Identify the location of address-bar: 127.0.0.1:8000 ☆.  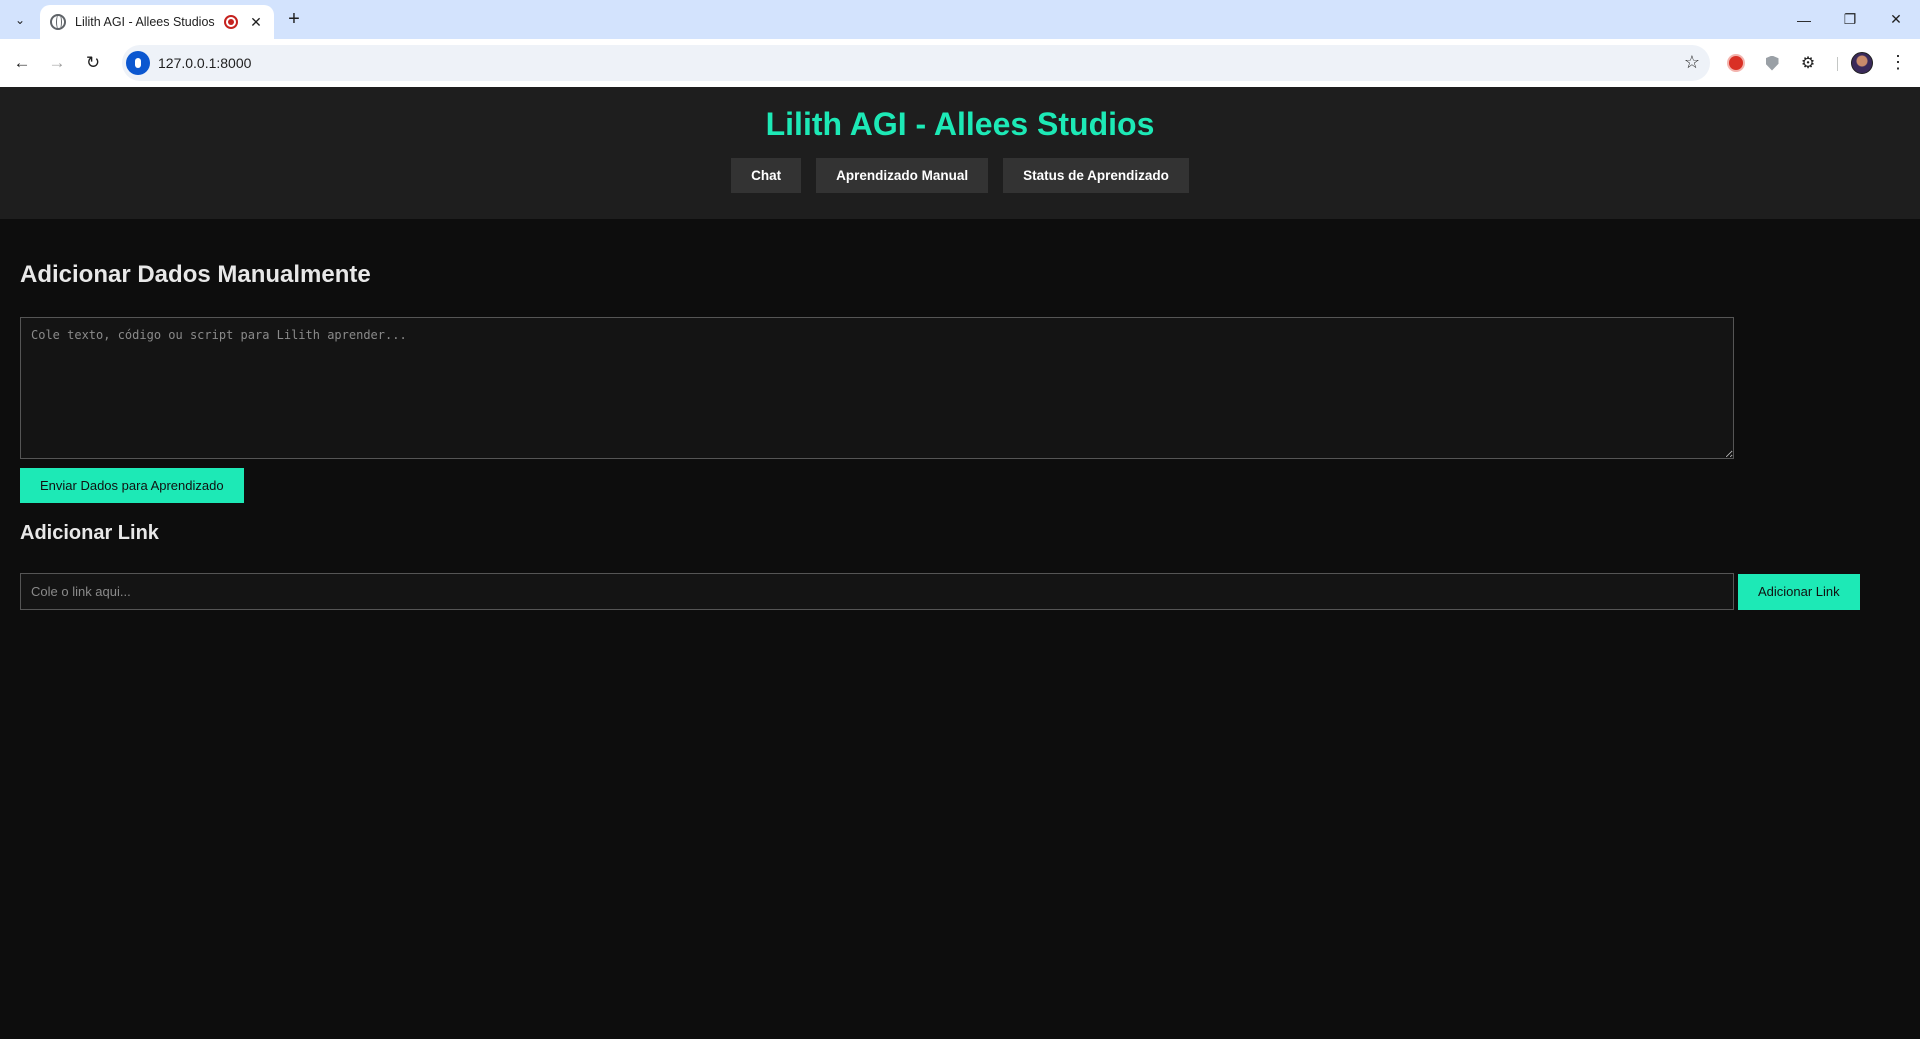
(916, 63).